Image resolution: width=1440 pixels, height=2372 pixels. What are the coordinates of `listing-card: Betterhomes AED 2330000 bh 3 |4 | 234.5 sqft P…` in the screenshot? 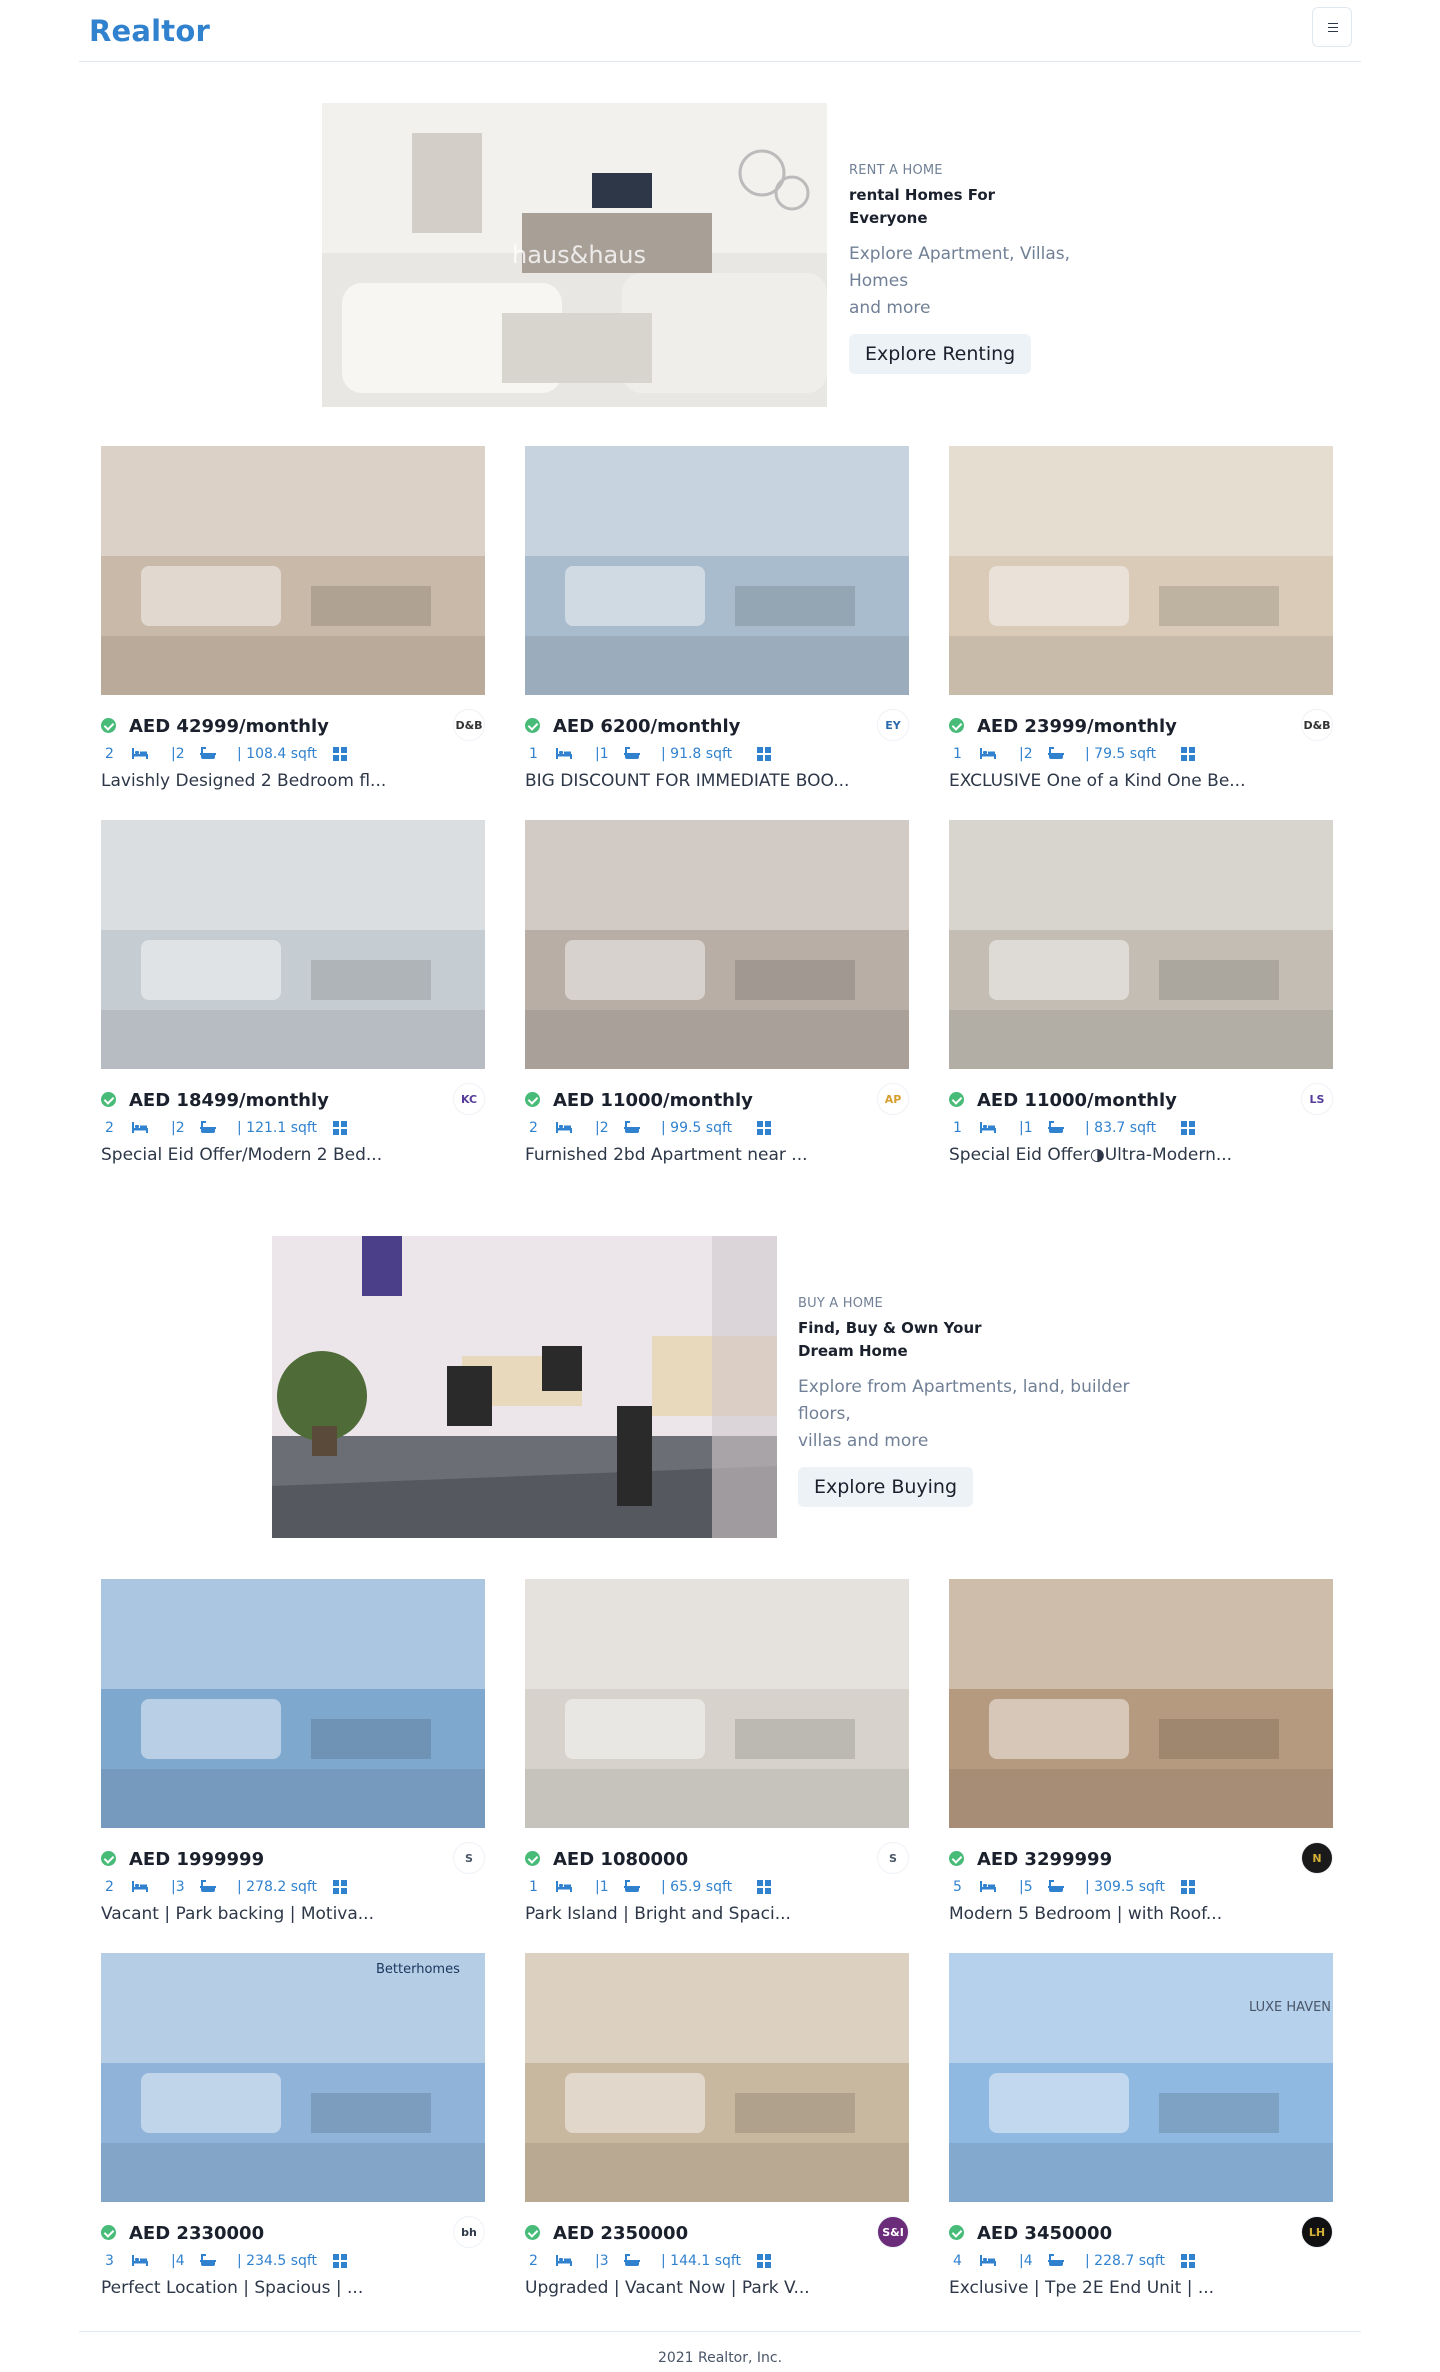 It's located at (293, 2133).